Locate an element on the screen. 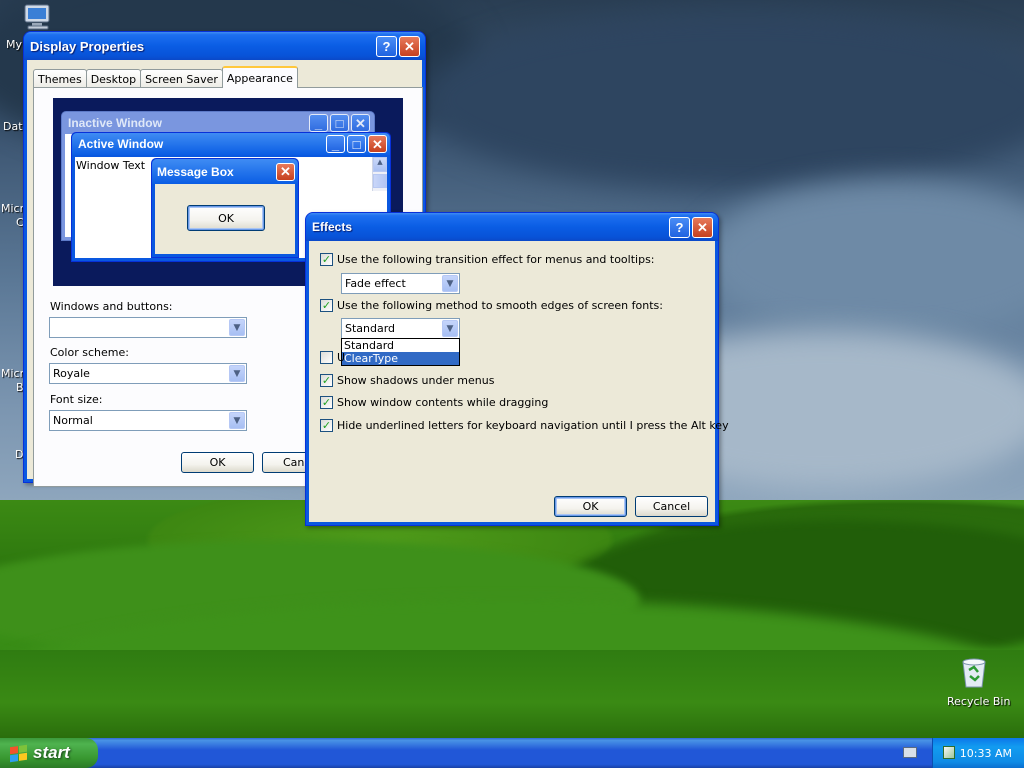 This screenshot has height=768, width=1024. my-computer-icon is located at coordinates (38, 17).